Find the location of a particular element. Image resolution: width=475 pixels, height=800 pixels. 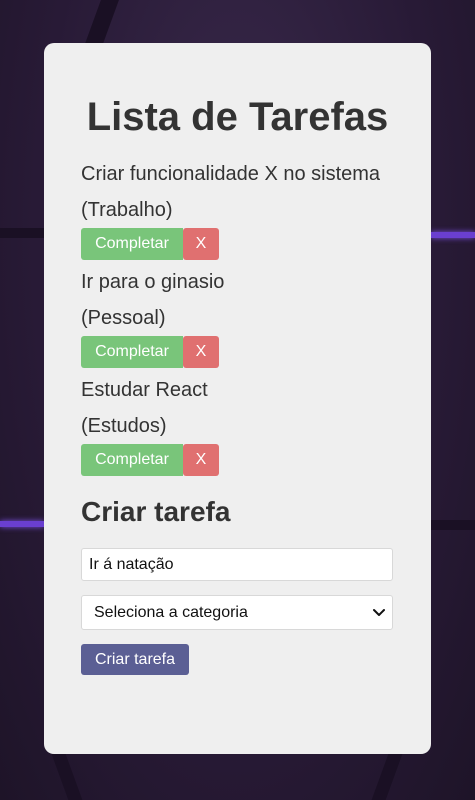

task-category: (Trabalho) is located at coordinates (127, 210).